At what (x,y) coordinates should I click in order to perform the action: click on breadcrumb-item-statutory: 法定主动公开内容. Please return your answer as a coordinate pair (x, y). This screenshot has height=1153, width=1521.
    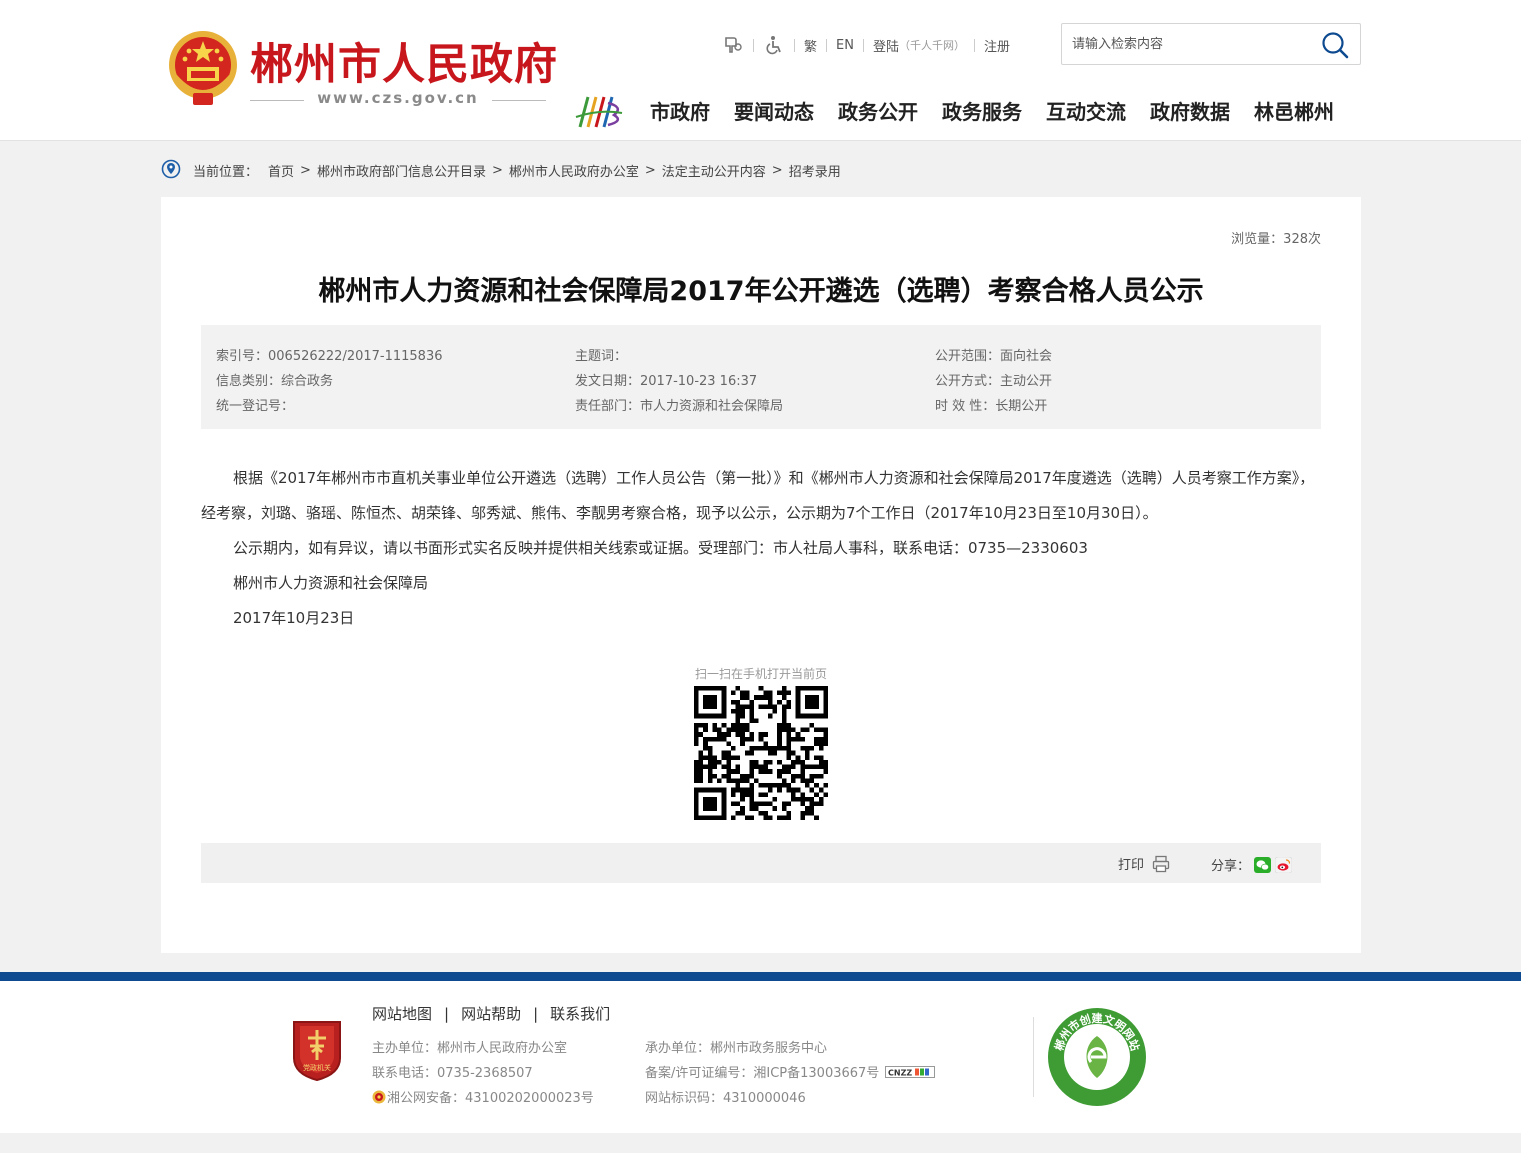
    Looking at the image, I should click on (714, 170).